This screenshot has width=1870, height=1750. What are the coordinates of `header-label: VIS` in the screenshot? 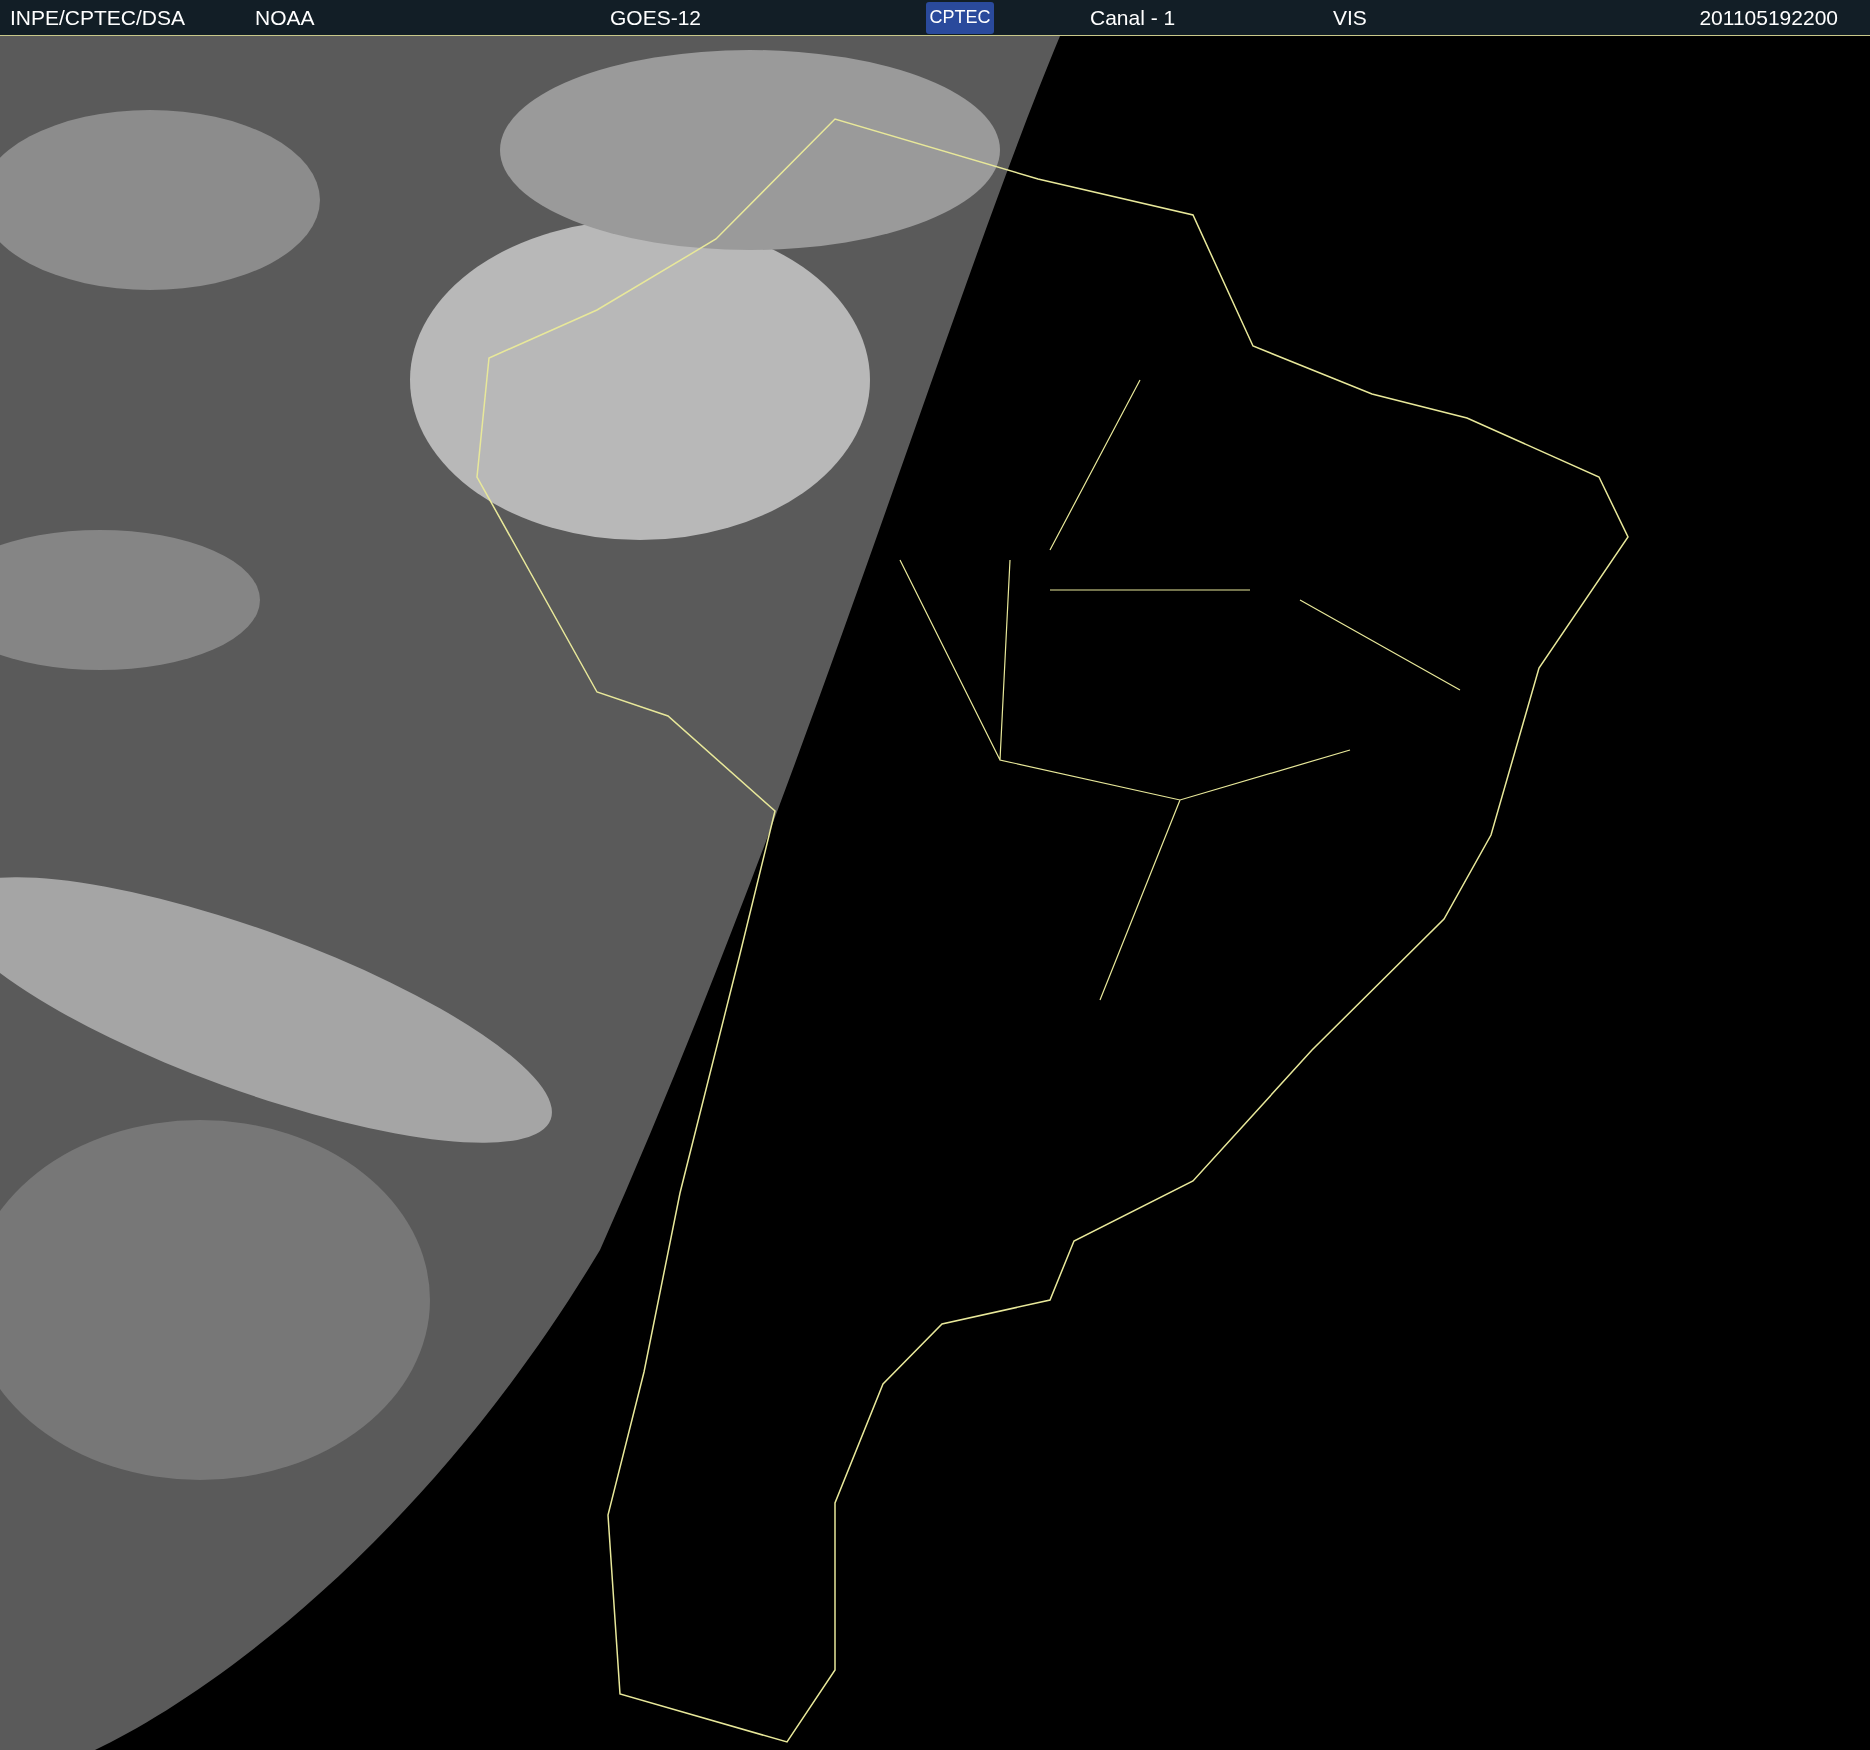 It's located at (1350, 17).